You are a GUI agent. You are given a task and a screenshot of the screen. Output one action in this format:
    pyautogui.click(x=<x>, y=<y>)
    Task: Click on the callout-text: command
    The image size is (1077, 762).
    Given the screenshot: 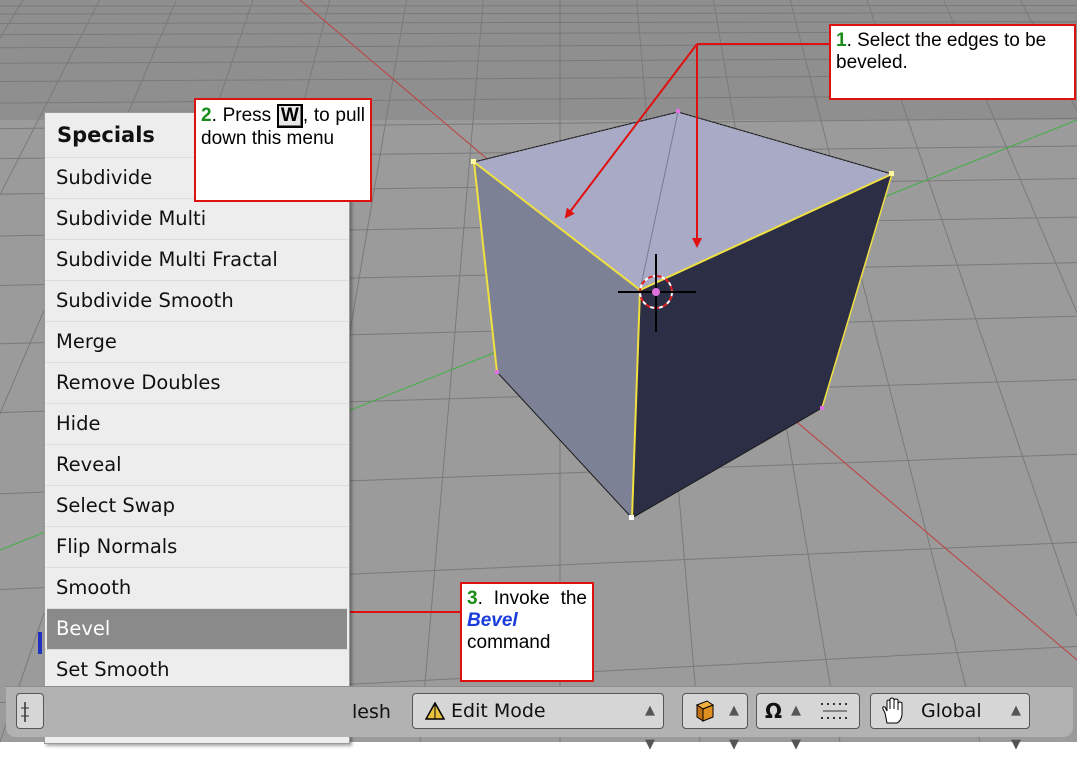 What is the action you would take?
    pyautogui.click(x=508, y=642)
    